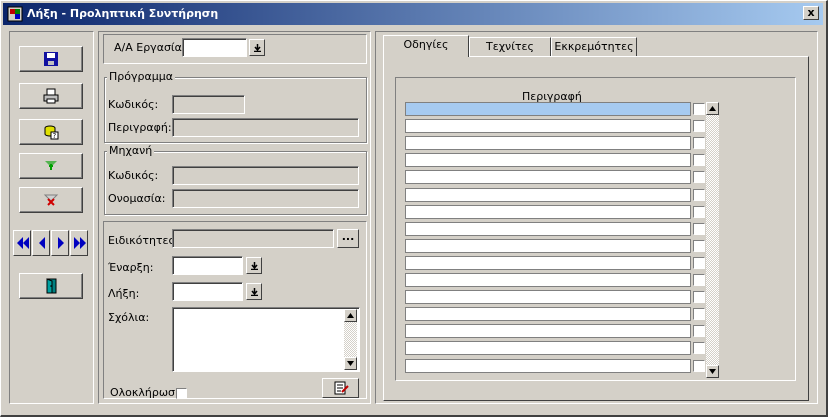 The height and width of the screenshot is (417, 828). What do you see at coordinates (207, 265) in the screenshot?
I see `start-date-input` at bounding box center [207, 265].